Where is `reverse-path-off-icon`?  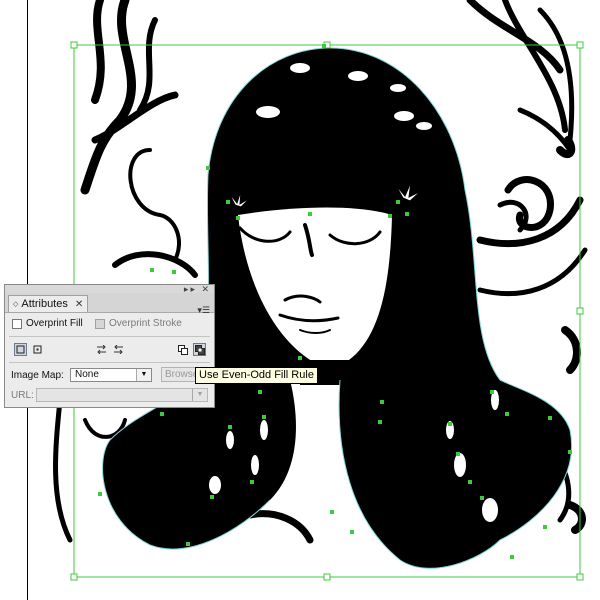
reverse-path-off-icon is located at coordinates (101, 349).